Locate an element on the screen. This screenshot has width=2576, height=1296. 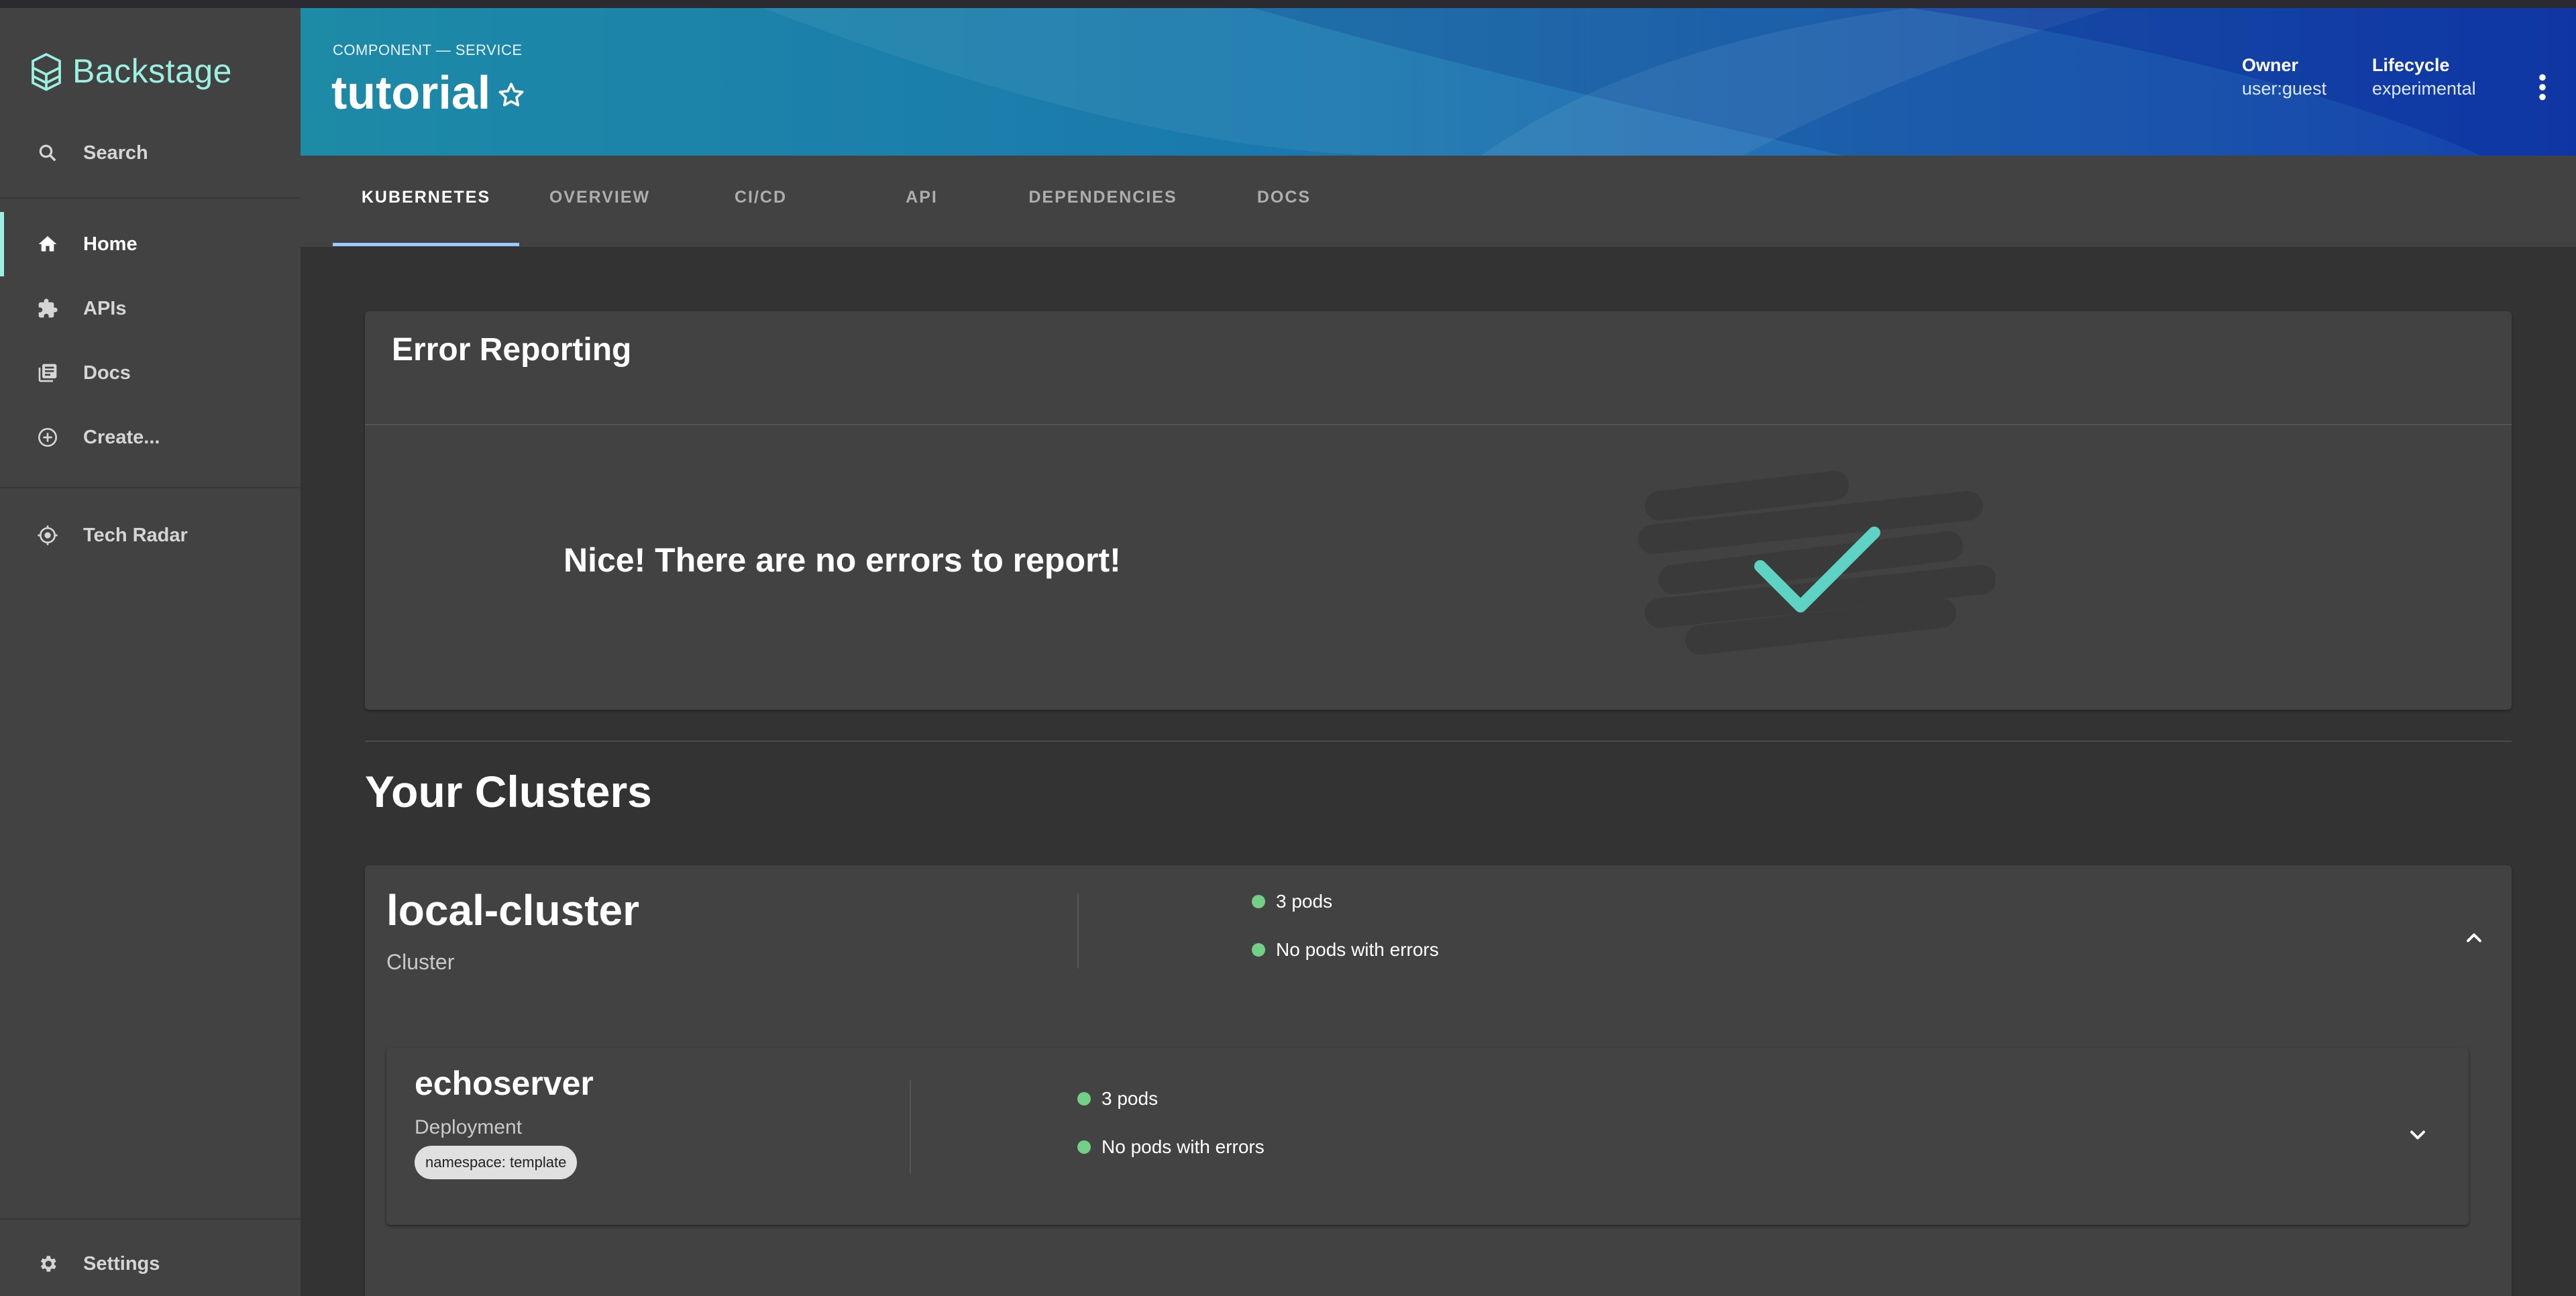
lifecycle-label: Lifecycle is located at coordinates (2411, 65).